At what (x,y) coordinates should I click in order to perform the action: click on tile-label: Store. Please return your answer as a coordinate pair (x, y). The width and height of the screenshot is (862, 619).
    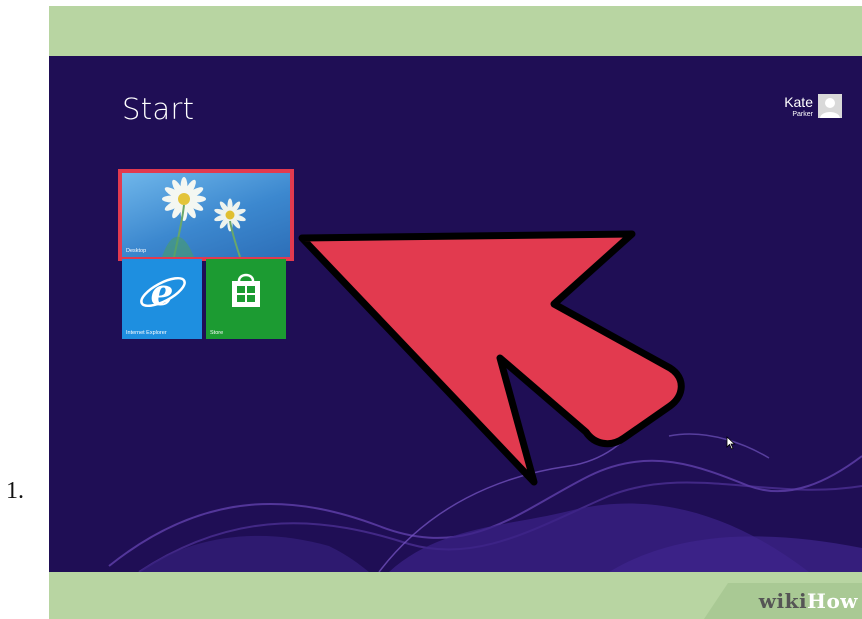
    Looking at the image, I should click on (217, 333).